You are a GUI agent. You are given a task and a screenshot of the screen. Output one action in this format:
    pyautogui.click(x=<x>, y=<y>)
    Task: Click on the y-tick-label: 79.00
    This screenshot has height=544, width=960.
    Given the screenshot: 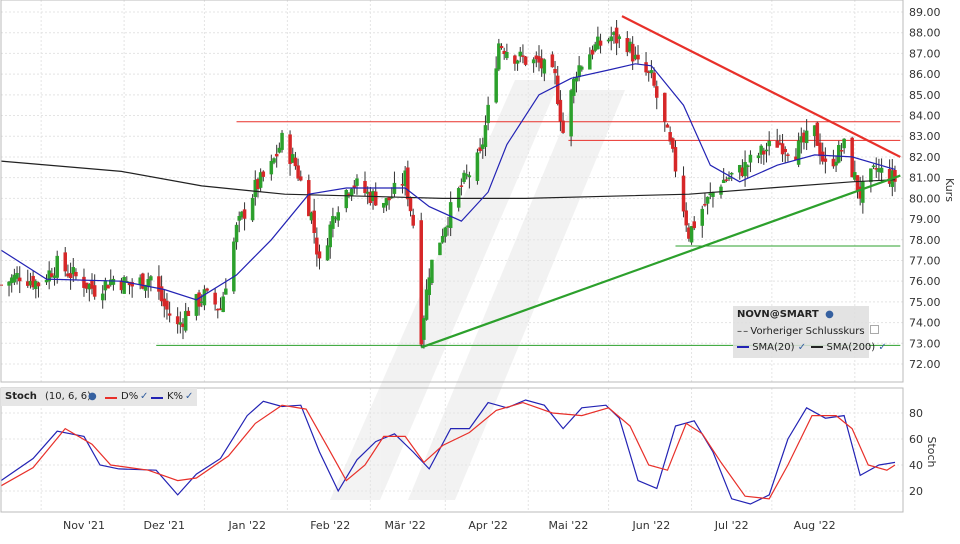 What is the action you would take?
    pyautogui.click(x=925, y=219)
    